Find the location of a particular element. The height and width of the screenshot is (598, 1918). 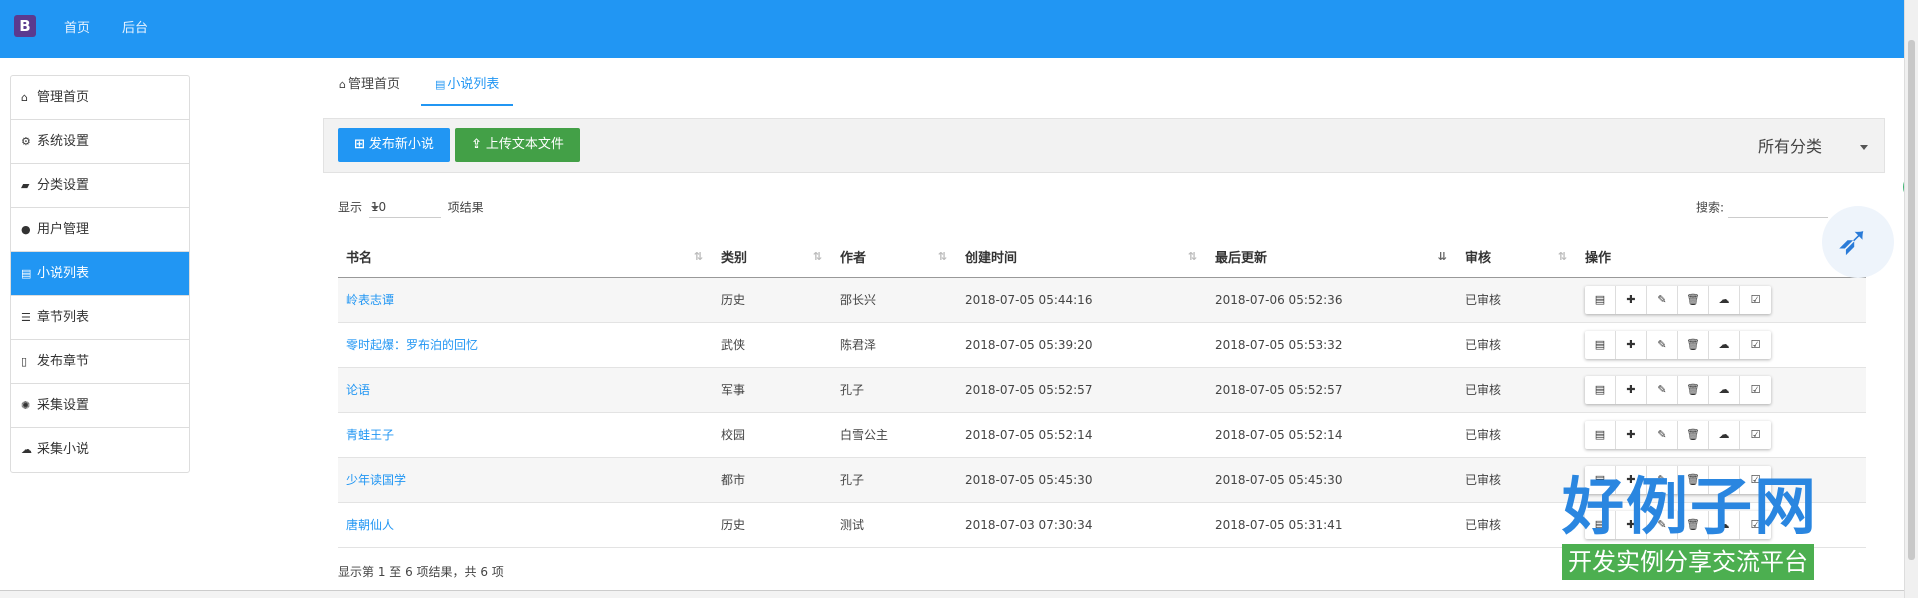

sort-icon: ⇅ is located at coordinates (1192, 256).